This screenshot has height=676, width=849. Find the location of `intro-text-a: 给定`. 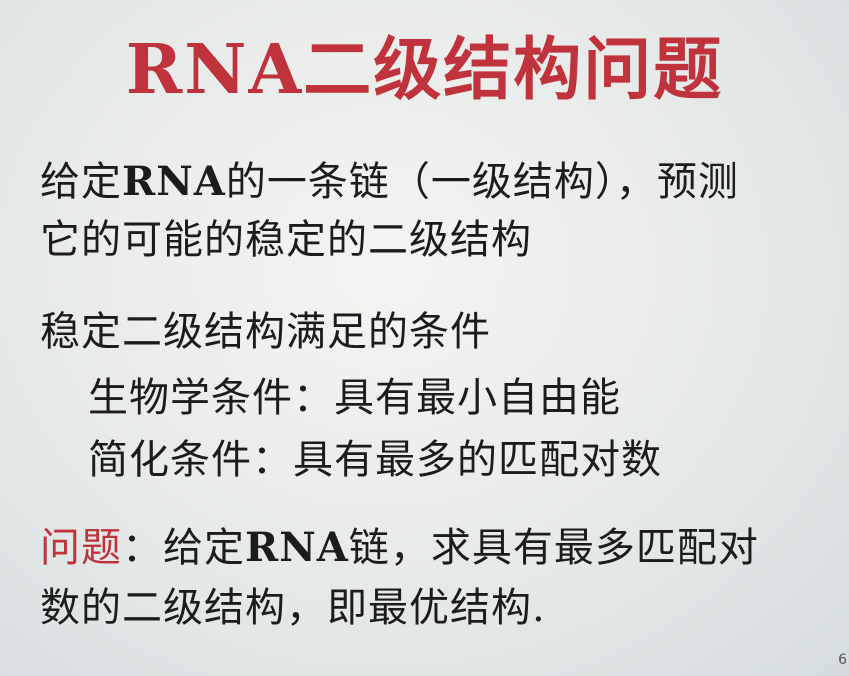

intro-text-a: 给定 is located at coordinates (81, 182).